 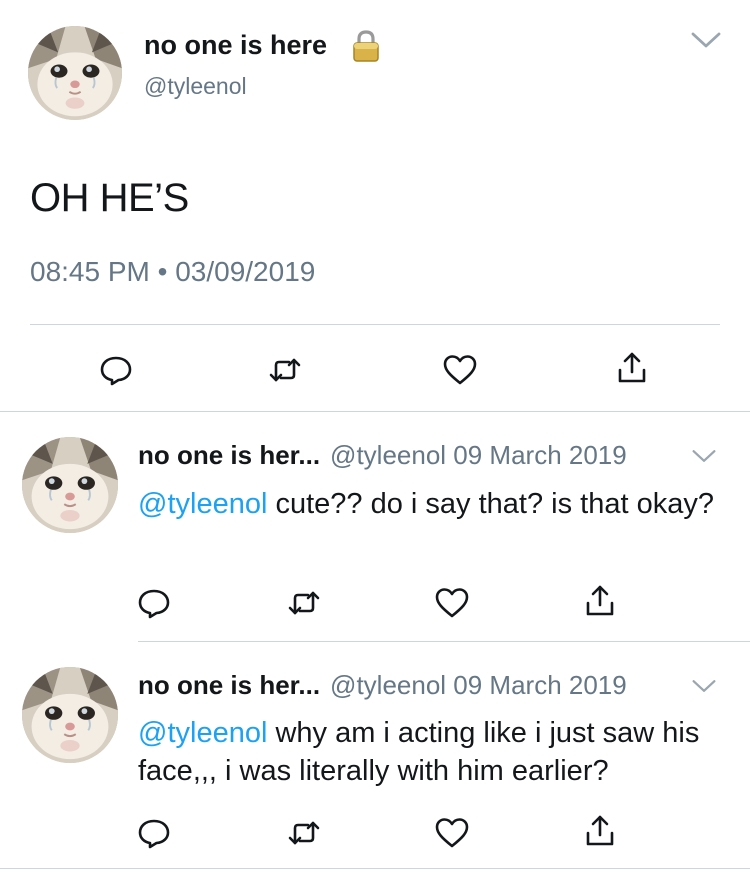 What do you see at coordinates (366, 46) in the screenshot?
I see `lock-icon` at bounding box center [366, 46].